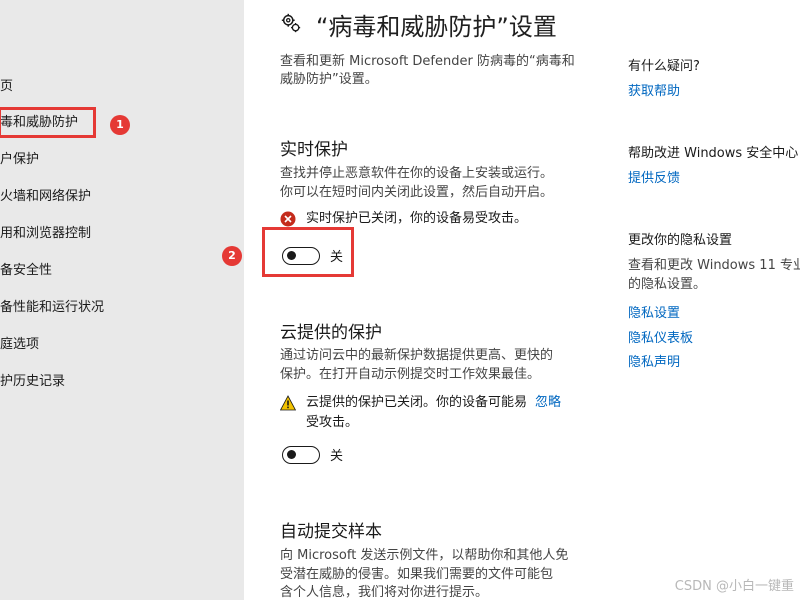 This screenshot has width=800, height=600. I want to click on cloud-protection-heading: 云提供的保护, so click(331, 333).